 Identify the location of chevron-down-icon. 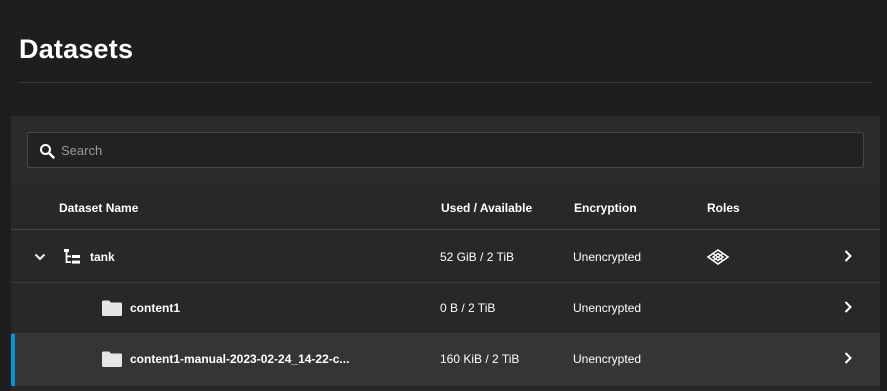
(40, 257).